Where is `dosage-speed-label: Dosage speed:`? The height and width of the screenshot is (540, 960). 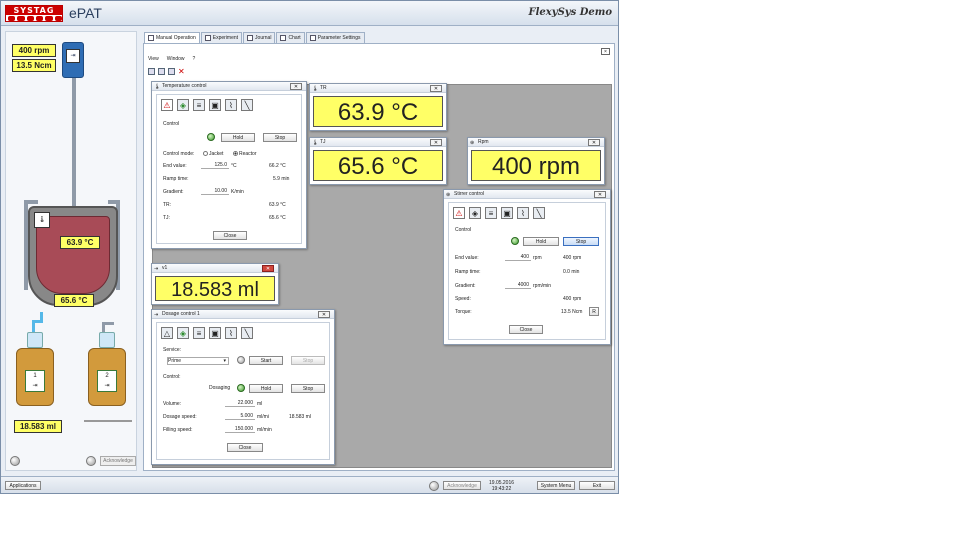 dosage-speed-label: Dosage speed: is located at coordinates (180, 417).